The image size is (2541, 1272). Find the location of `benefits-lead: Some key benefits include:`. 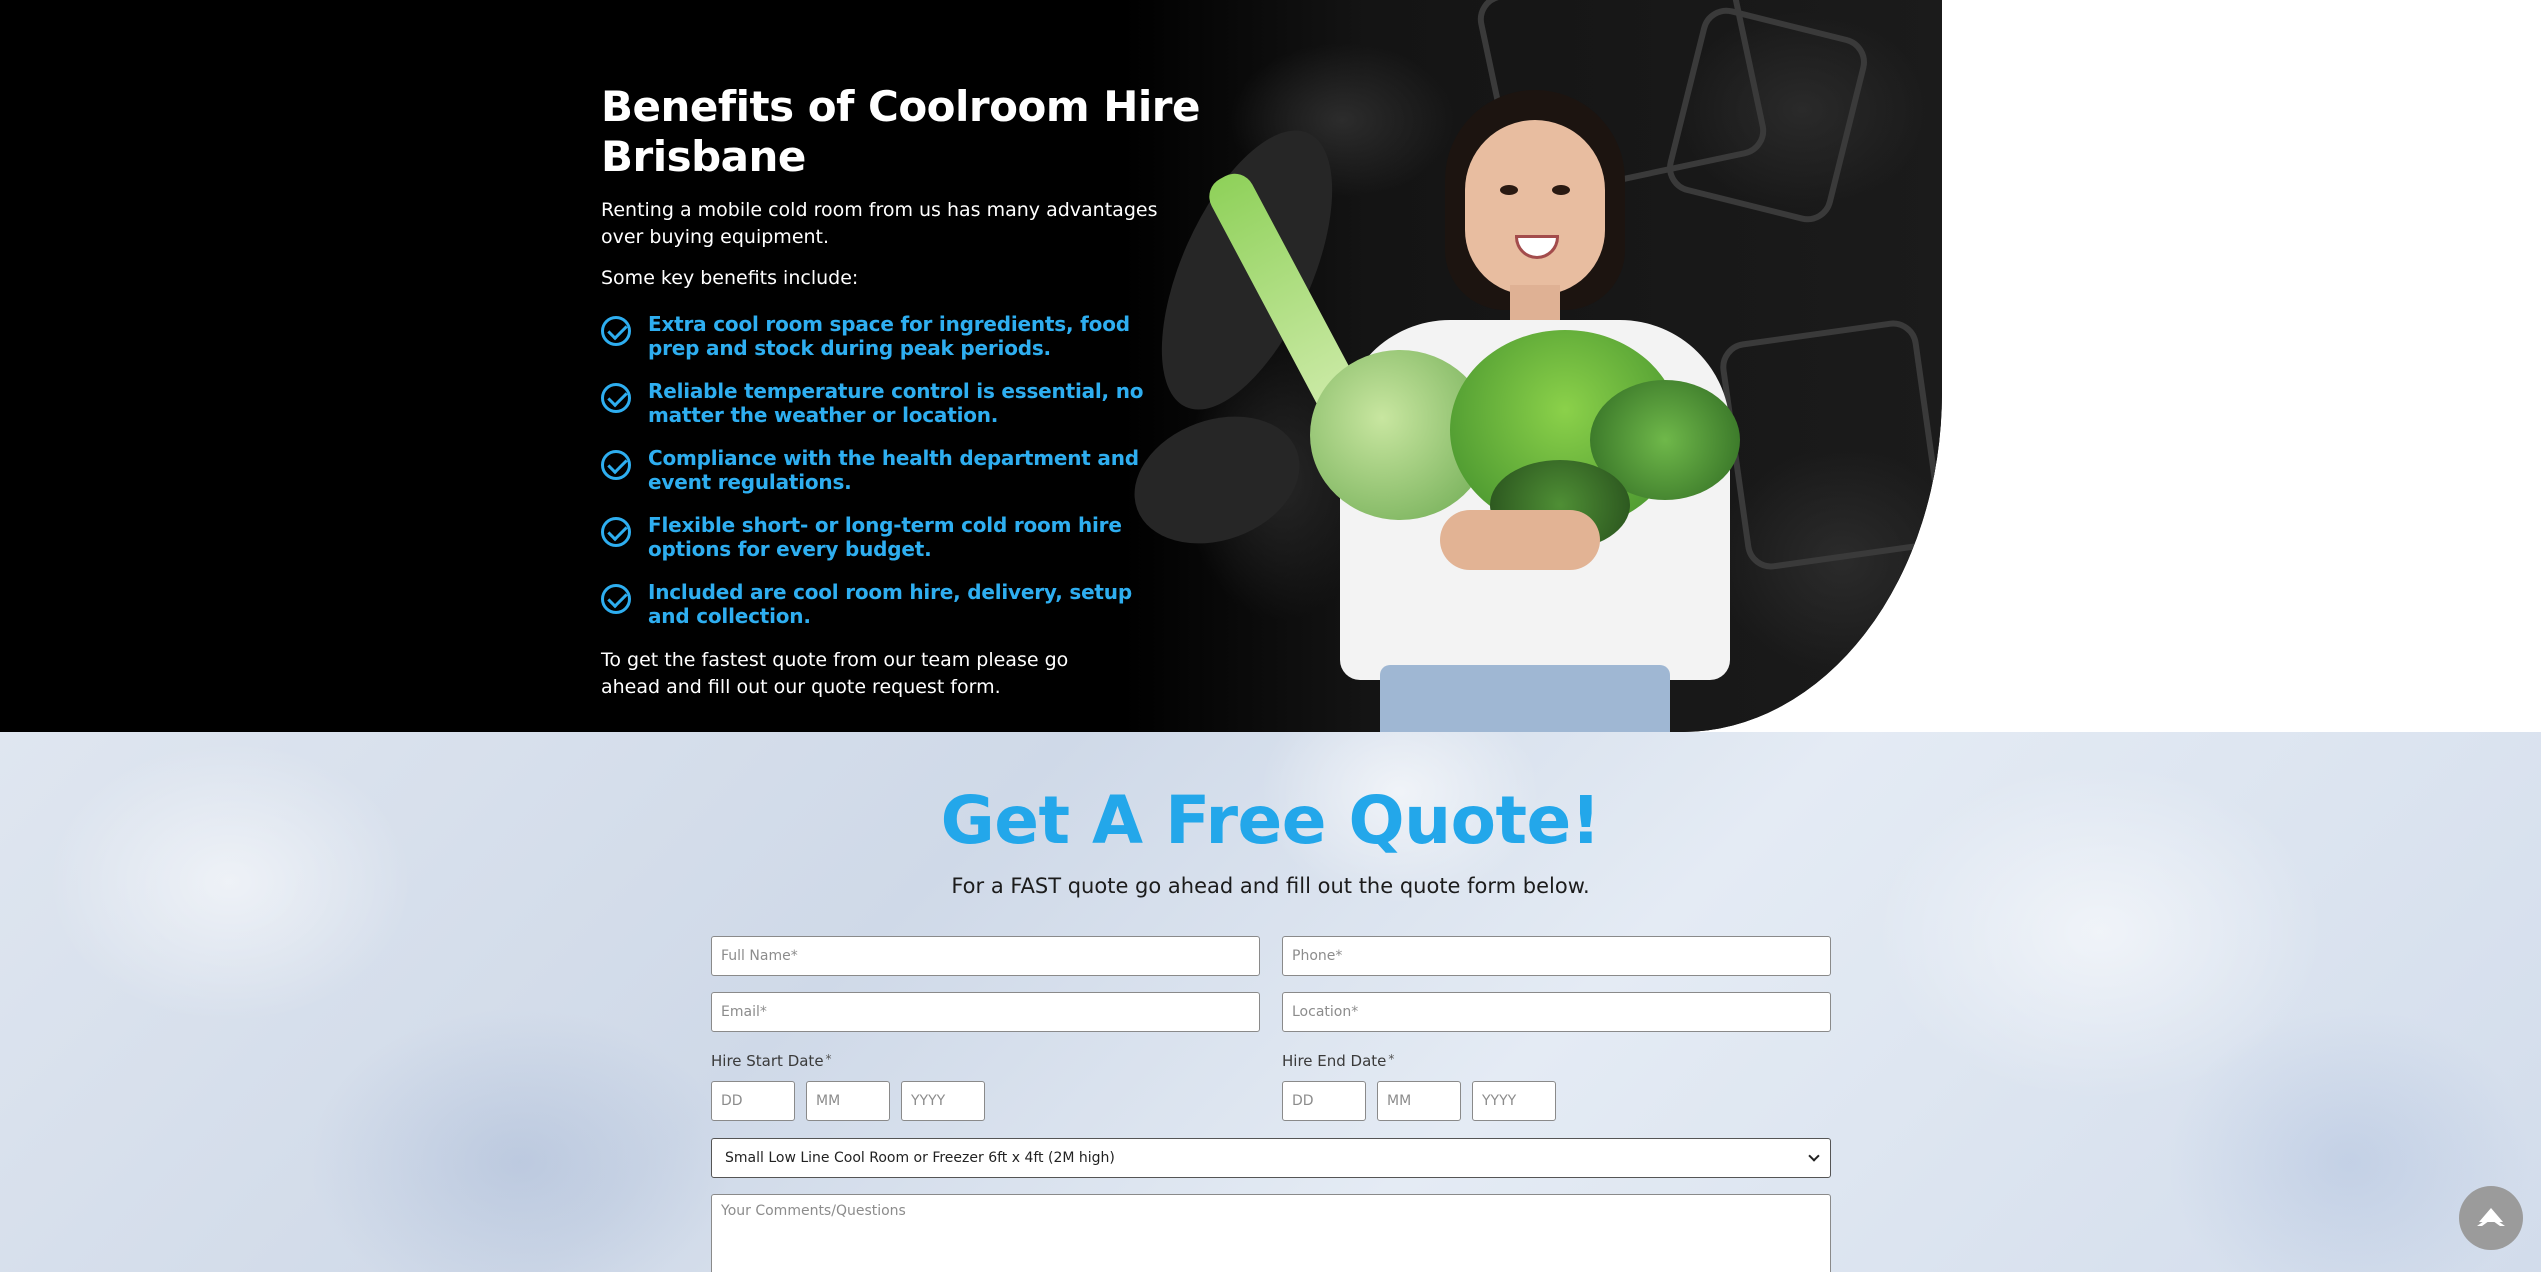

benefits-lead: Some key benefits include: is located at coordinates (730, 277).